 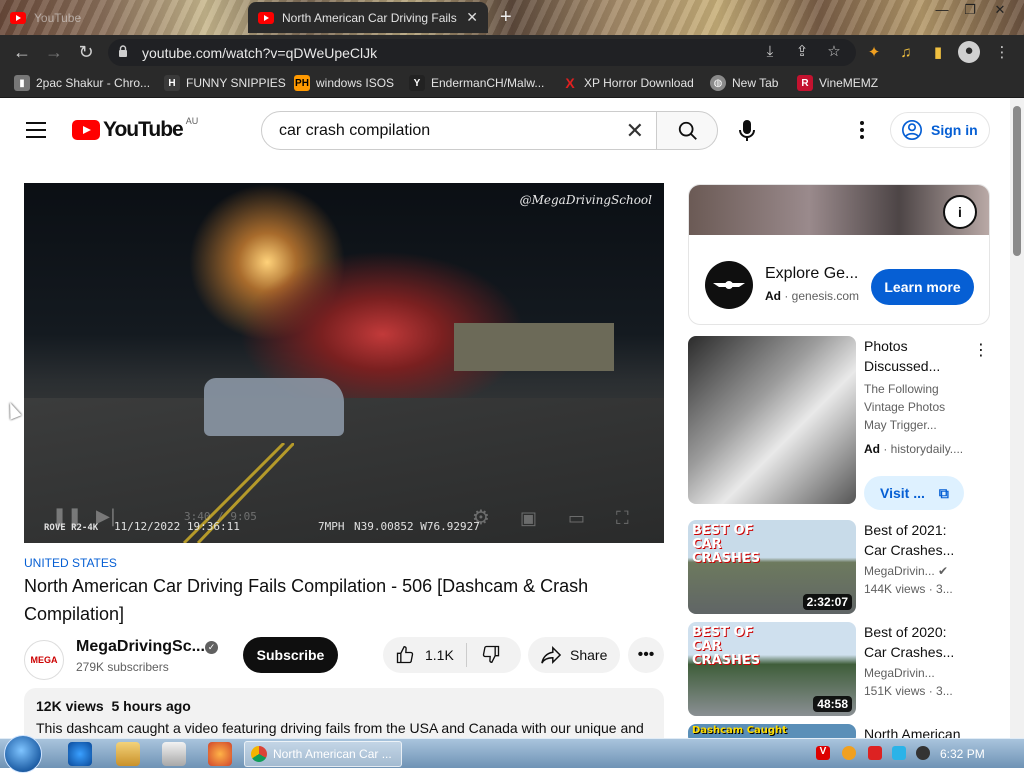 What do you see at coordinates (772, 669) in the screenshot?
I see `video-thumbnail: BEST OF CAR CRASHES 48:58` at bounding box center [772, 669].